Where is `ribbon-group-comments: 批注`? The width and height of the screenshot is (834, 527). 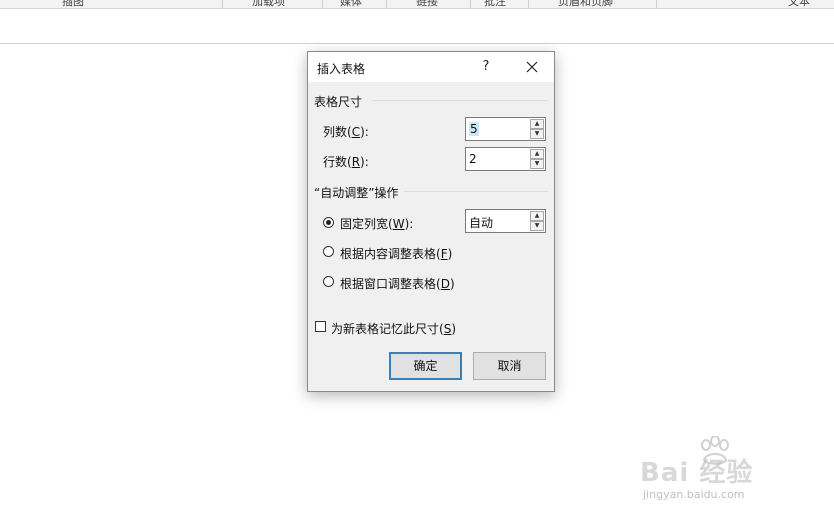 ribbon-group-comments: 批注 is located at coordinates (495, 4).